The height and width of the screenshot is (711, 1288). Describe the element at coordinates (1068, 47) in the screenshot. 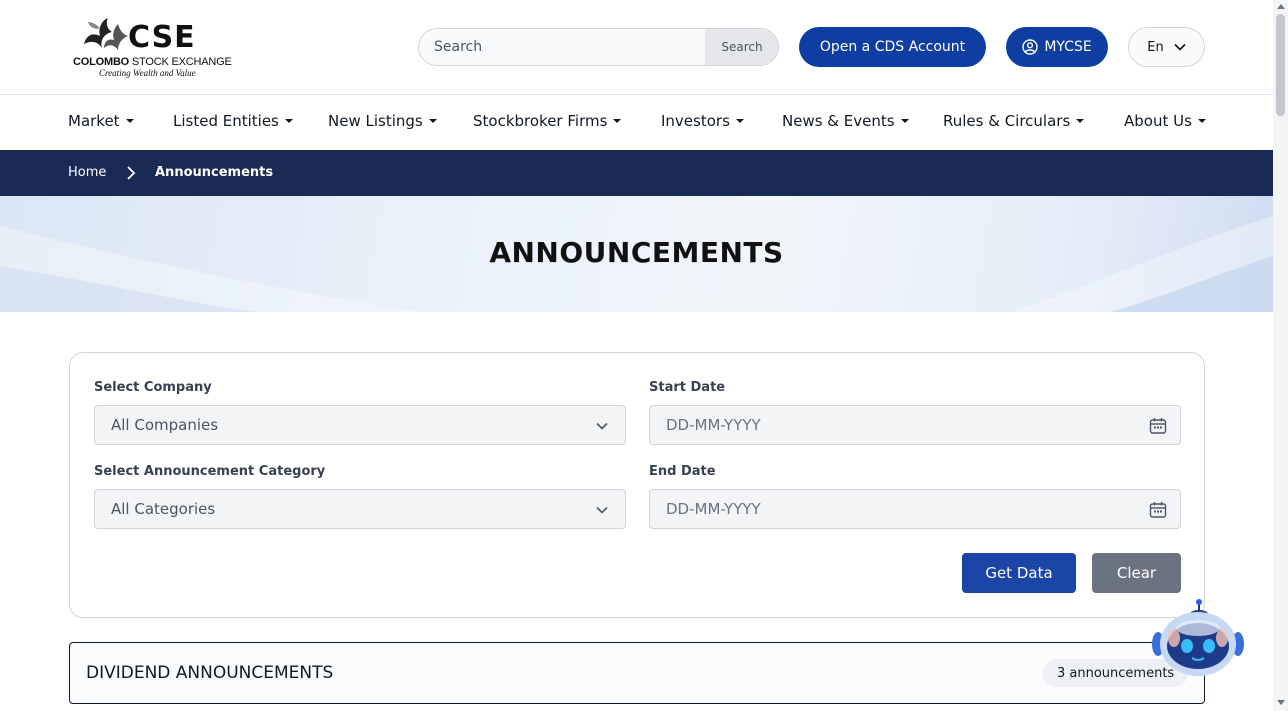

I see `mycse-label: MYCSE` at that location.